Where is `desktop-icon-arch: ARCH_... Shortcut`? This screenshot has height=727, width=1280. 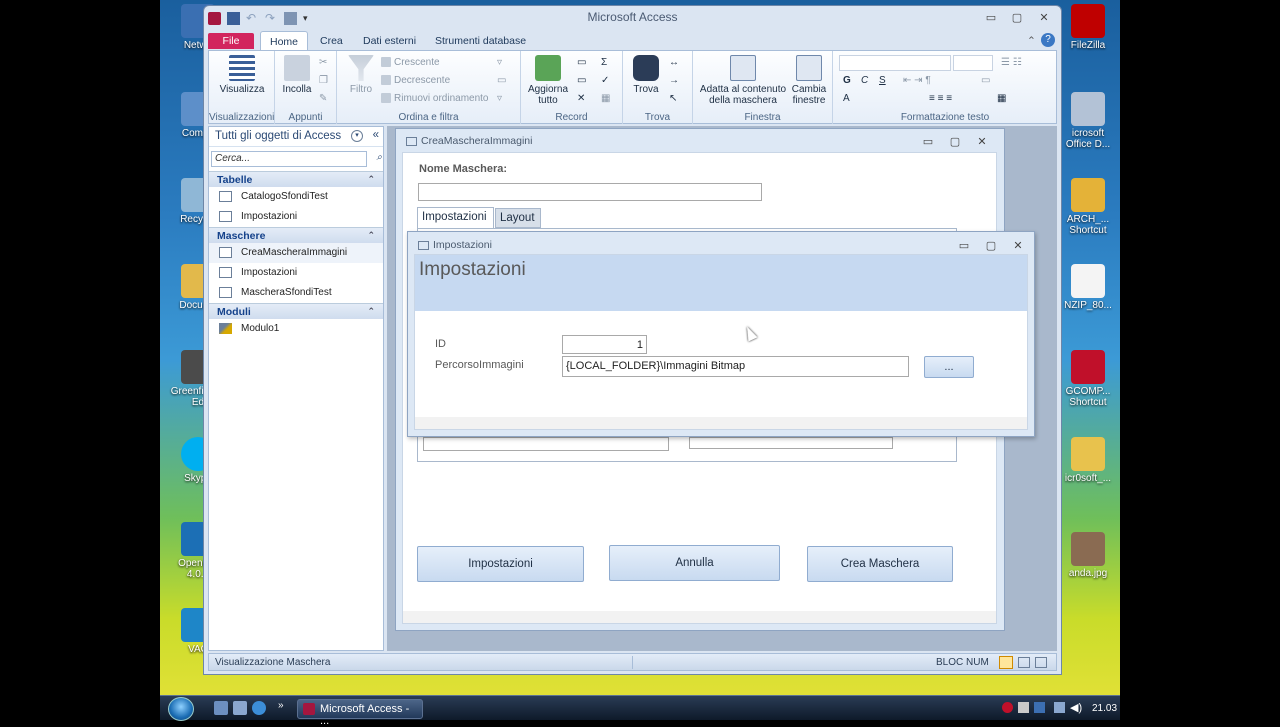 desktop-icon-arch: ARCH_... Shortcut is located at coordinates (1088, 207).